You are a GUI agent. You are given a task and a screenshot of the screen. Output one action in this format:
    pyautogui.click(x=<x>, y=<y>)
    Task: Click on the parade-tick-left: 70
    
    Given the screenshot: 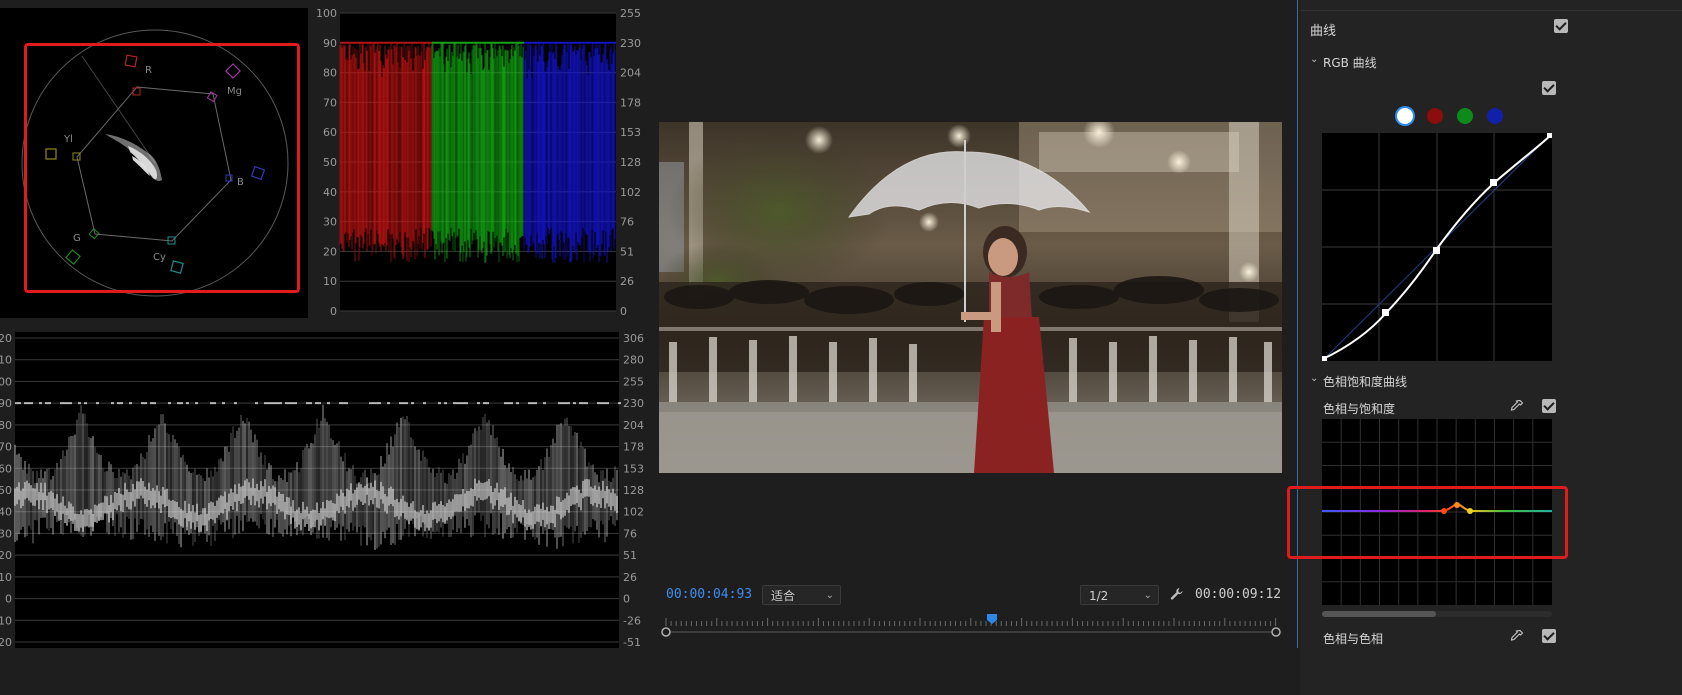 What is the action you would take?
    pyautogui.click(x=330, y=102)
    